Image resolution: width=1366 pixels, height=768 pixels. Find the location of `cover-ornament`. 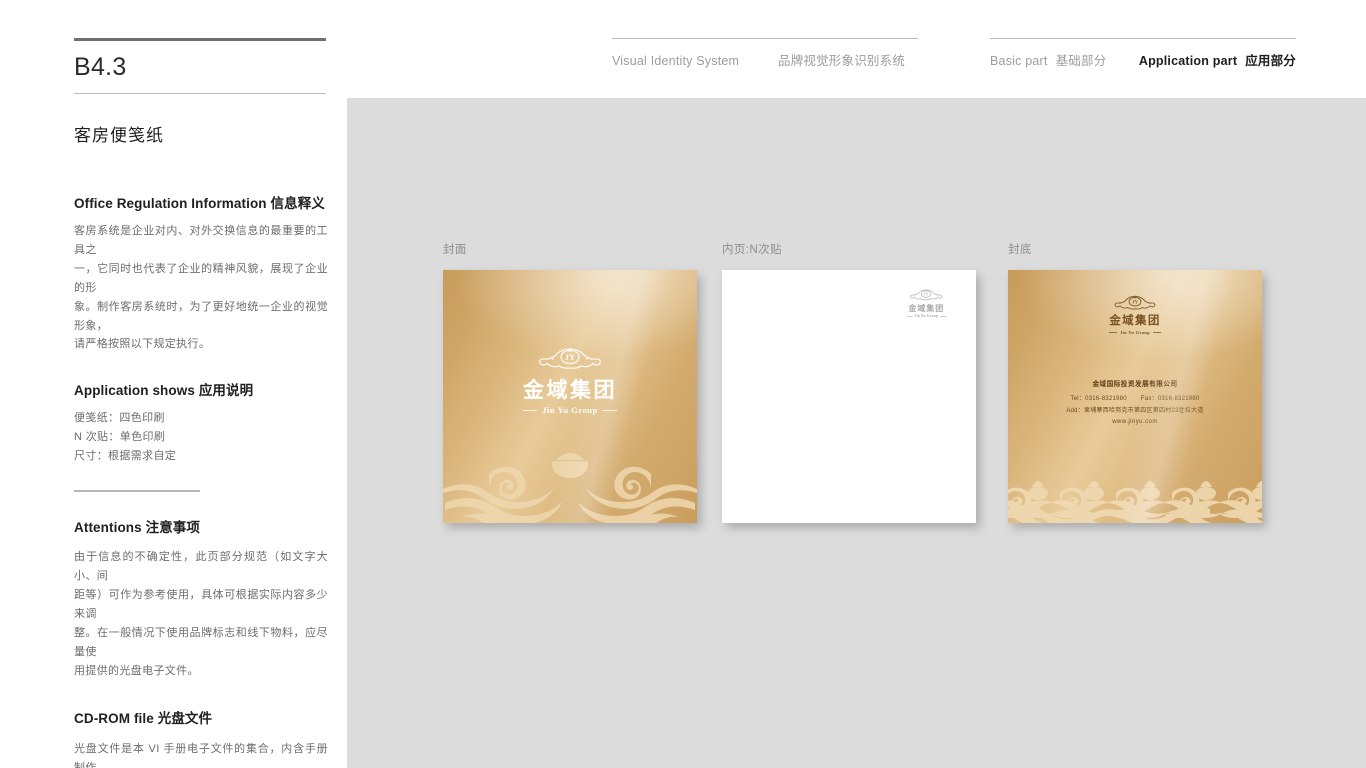

cover-ornament is located at coordinates (570, 478).